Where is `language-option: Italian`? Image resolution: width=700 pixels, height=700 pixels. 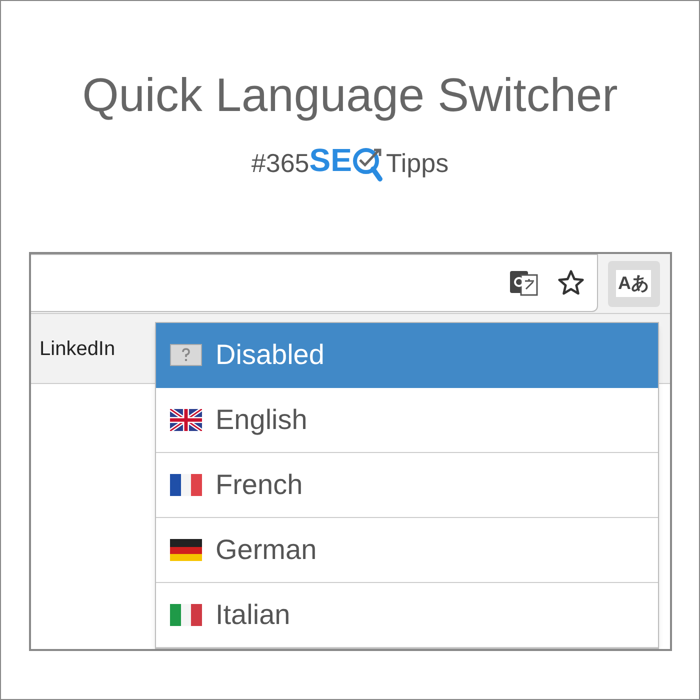 language-option: Italian is located at coordinates (407, 615).